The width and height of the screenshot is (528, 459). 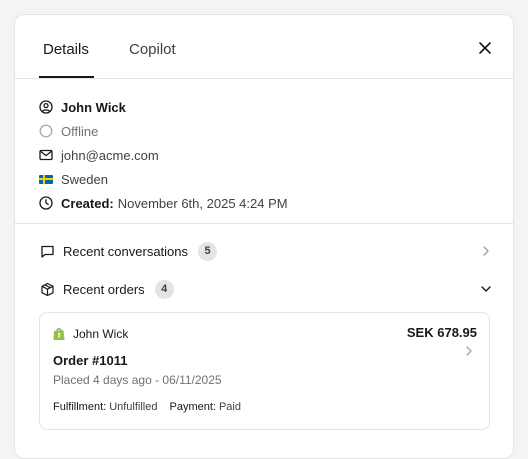 I want to click on customer-country-row: Sweden, so click(x=276, y=179).